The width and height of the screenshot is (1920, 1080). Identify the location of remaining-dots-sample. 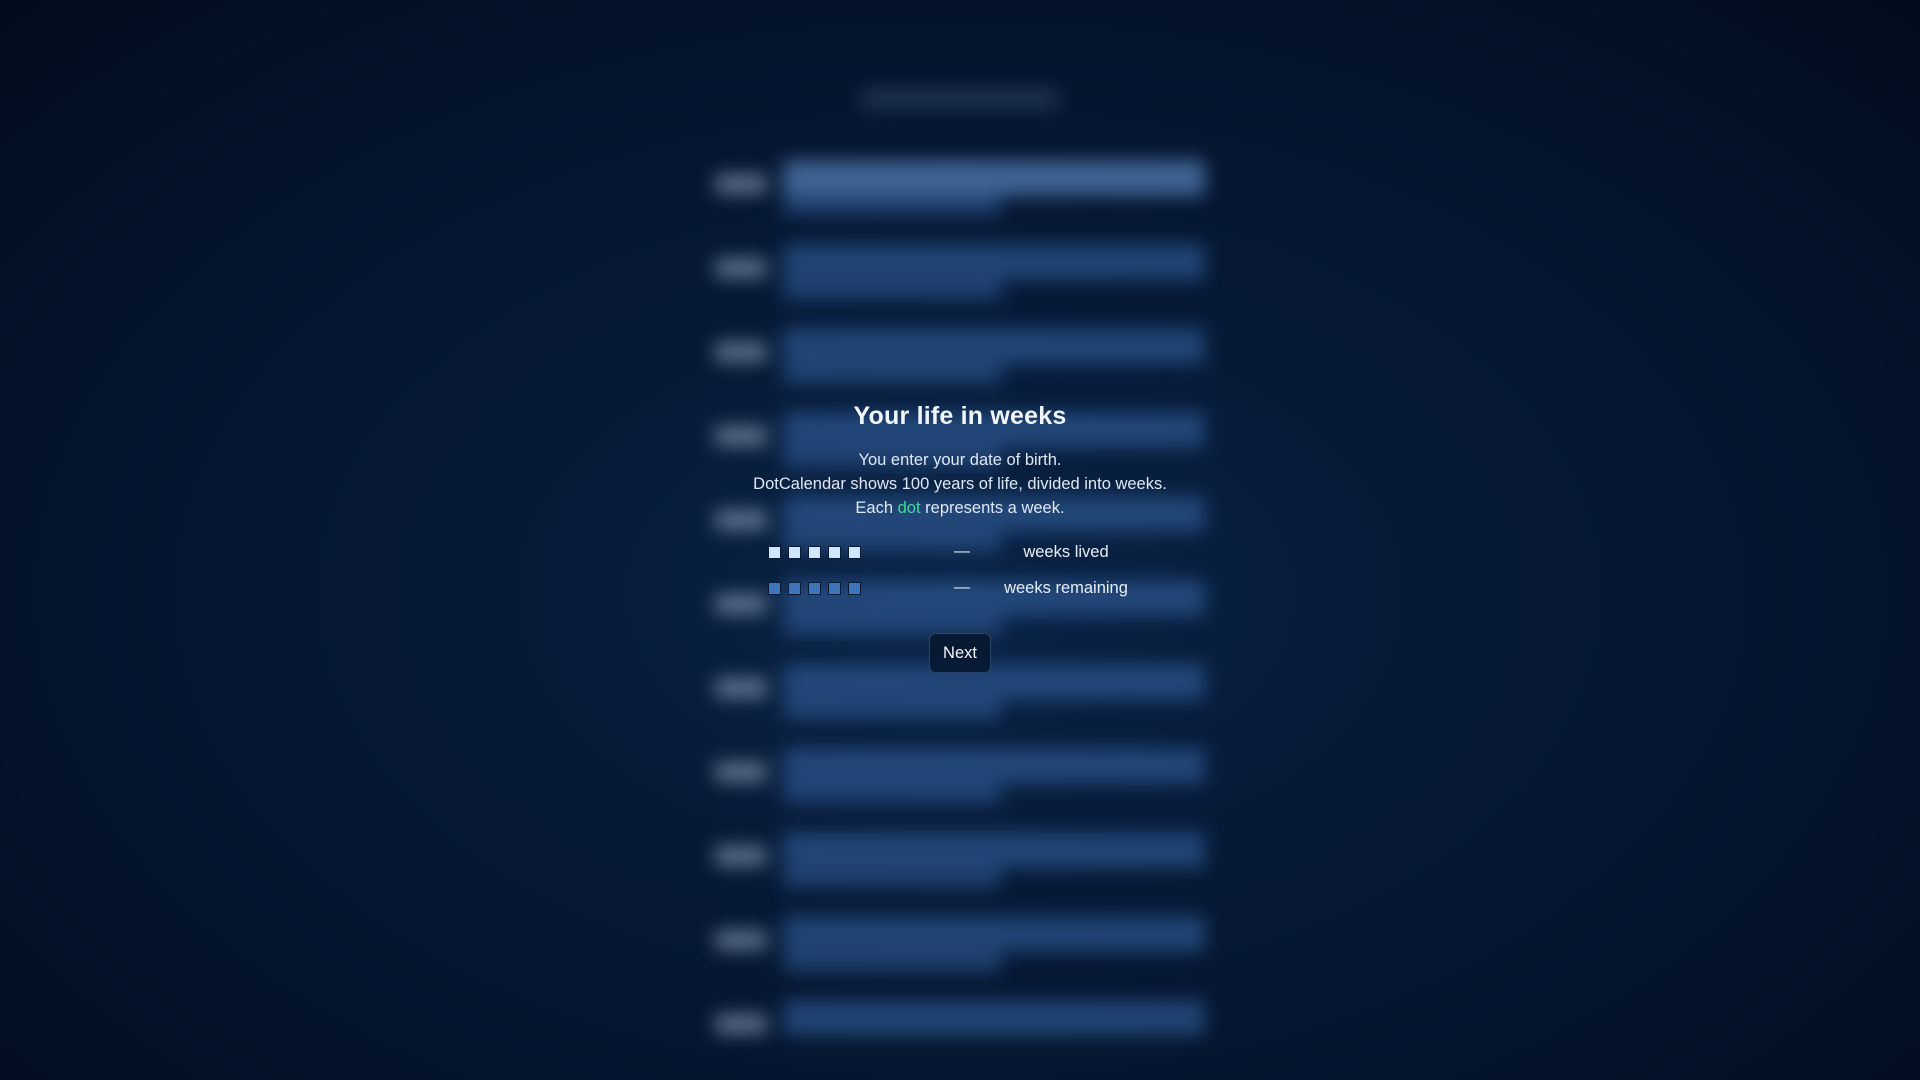
(818, 589).